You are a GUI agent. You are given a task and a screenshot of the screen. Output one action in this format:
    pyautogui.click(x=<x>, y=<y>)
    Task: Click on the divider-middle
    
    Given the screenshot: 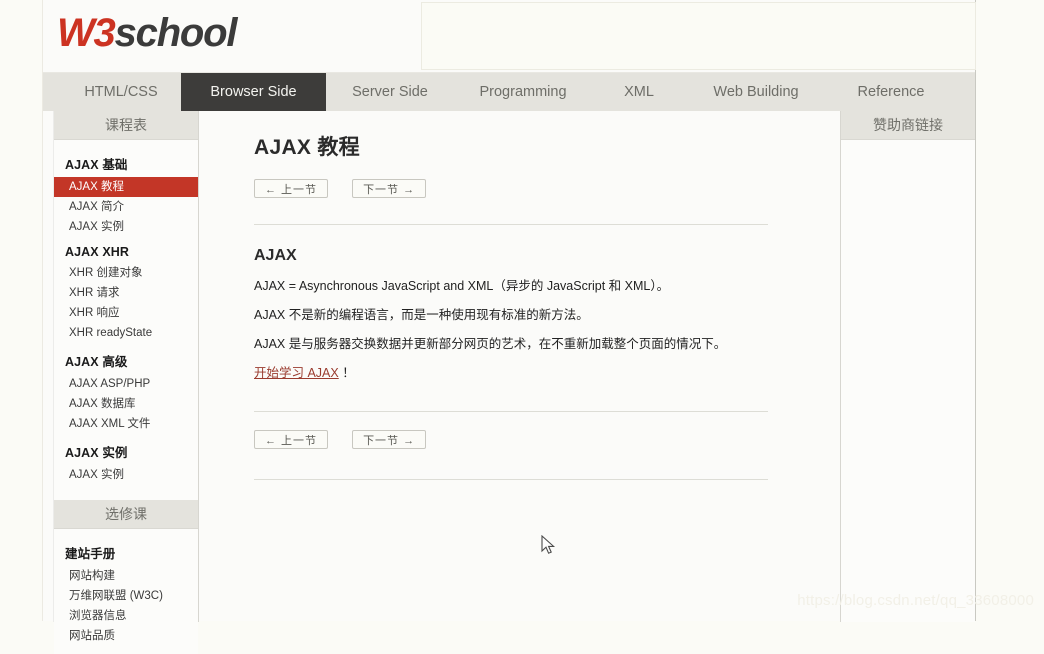 What is the action you would take?
    pyautogui.click(x=511, y=411)
    